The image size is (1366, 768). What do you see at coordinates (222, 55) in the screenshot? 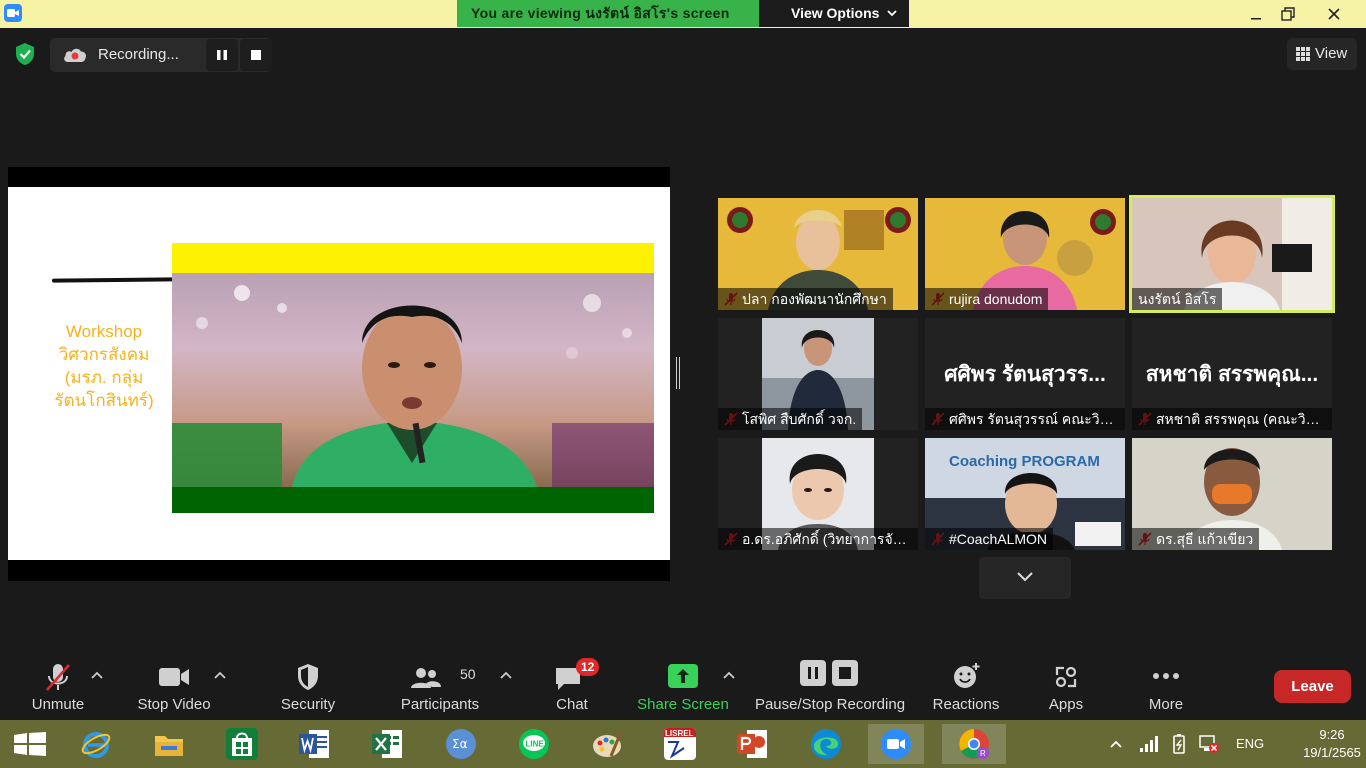
I see `pause-recording-button` at bounding box center [222, 55].